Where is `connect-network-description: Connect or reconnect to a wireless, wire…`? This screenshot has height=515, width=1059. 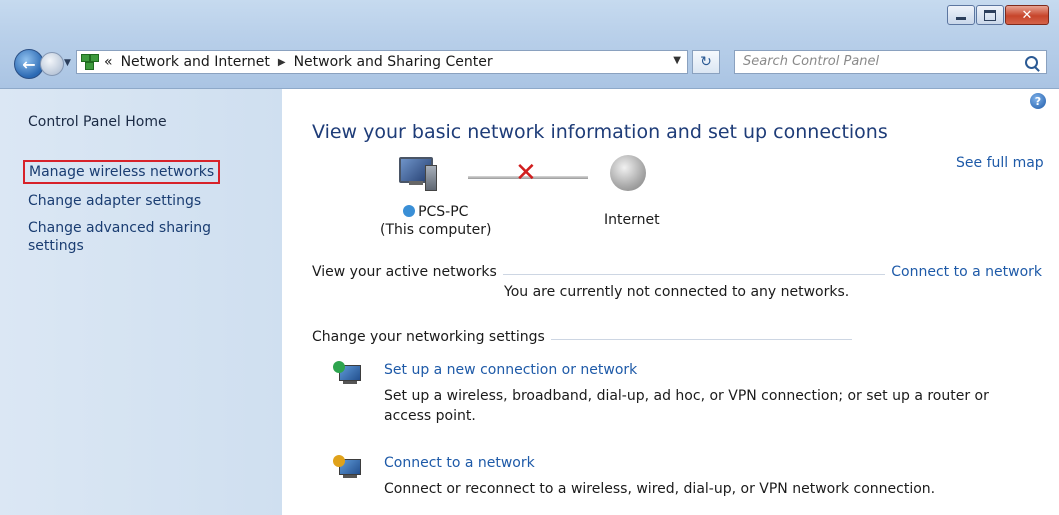
connect-network-description: Connect or reconnect to a wireless, wire… is located at coordinates (660, 489).